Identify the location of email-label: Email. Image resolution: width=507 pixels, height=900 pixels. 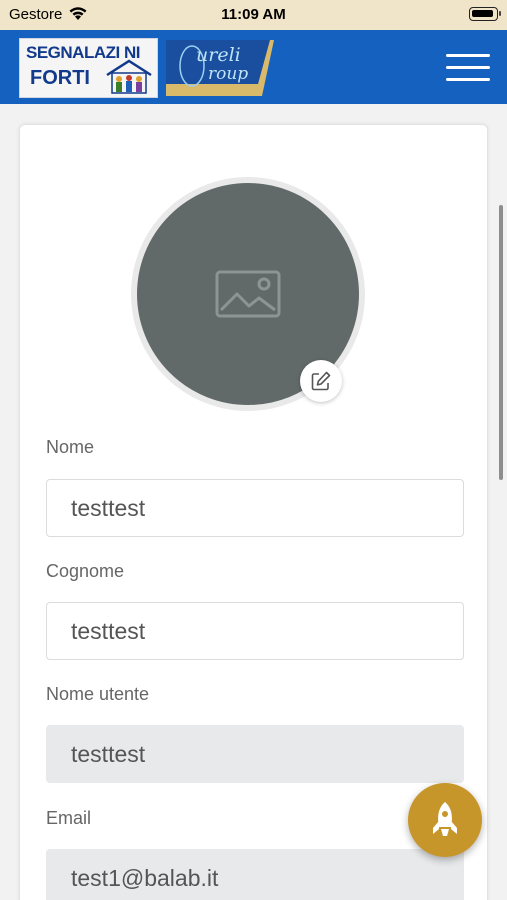
(69, 818).